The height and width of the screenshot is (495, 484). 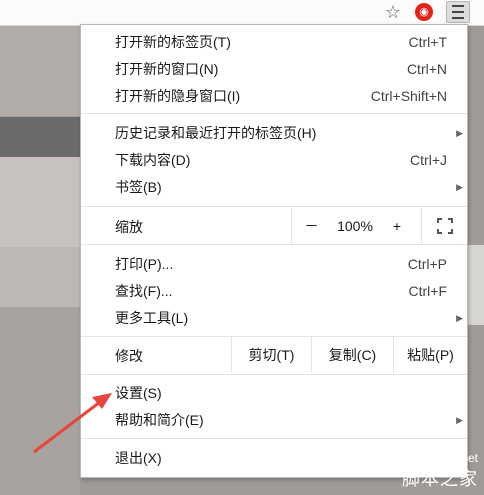 I want to click on annotation-arrow-icon, so click(x=72, y=423).